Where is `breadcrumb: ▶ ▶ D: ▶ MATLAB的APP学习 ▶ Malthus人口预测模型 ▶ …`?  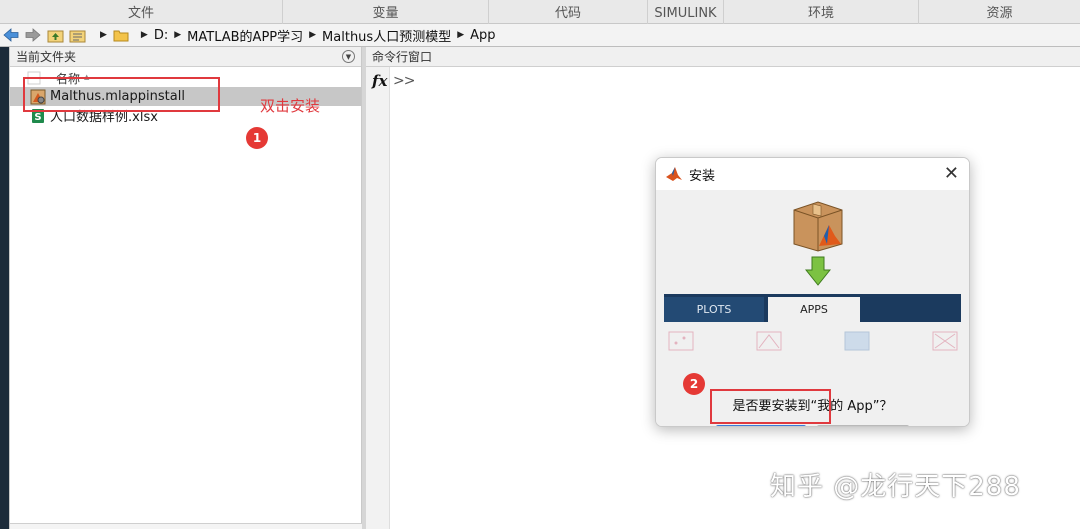
breadcrumb: ▶ ▶ D: ▶ MATLAB的APP学习 ▶ Malthus人口预测模型 ▶ … is located at coordinates (295, 35).